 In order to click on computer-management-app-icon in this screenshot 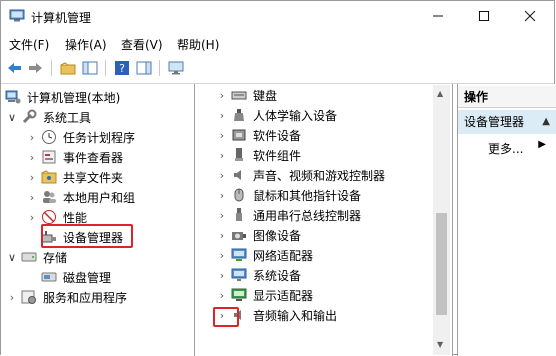, I will do `click(17, 16)`.